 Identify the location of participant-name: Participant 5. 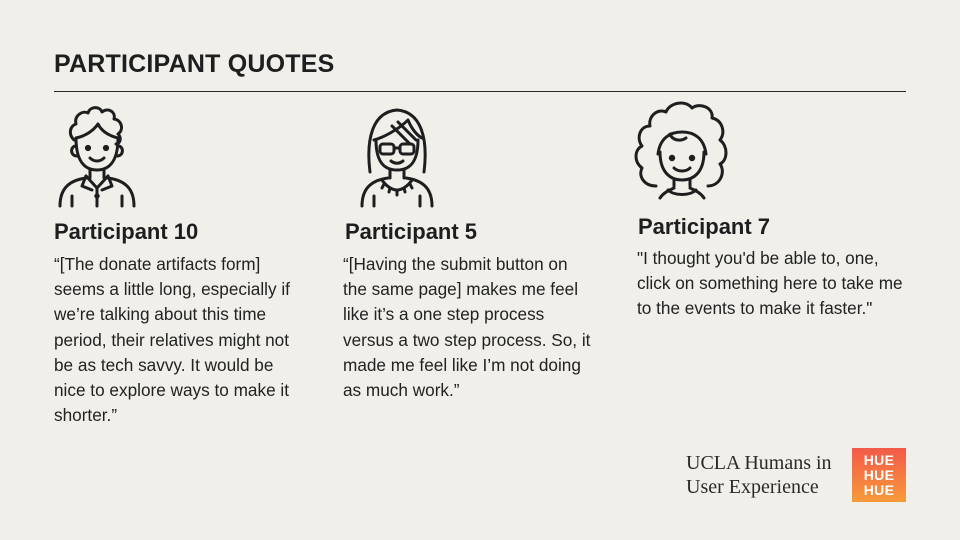
(411, 231).